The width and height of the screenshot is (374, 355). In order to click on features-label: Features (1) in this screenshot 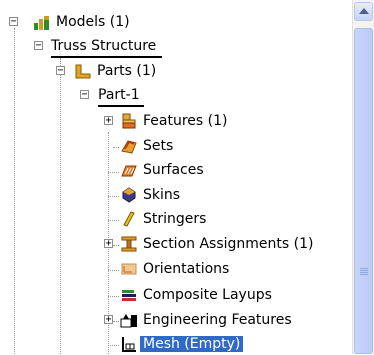, I will do `click(185, 121)`.